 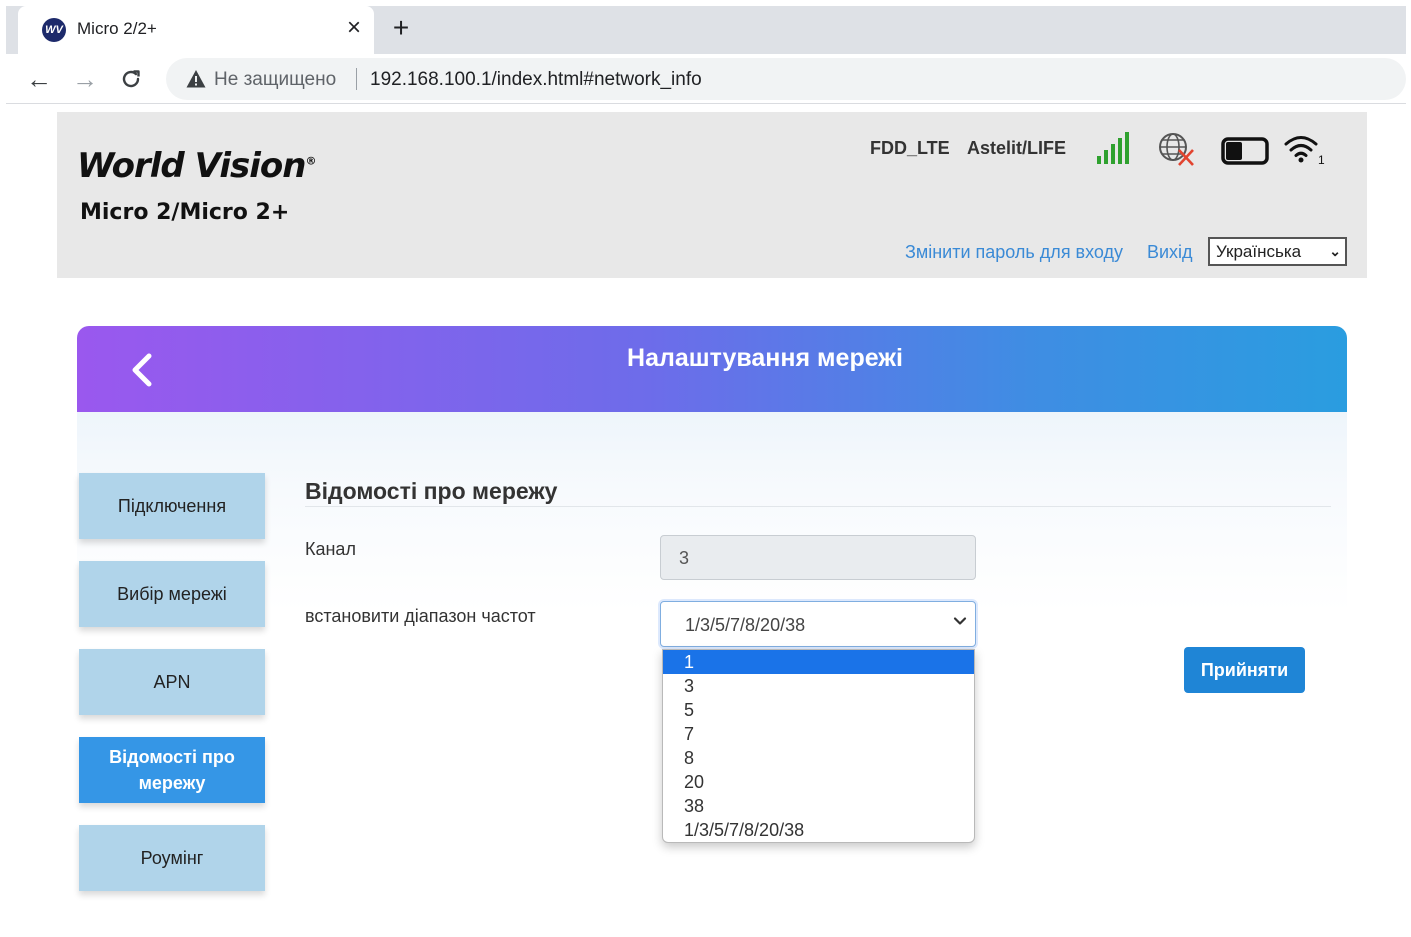 What do you see at coordinates (191, 166) in the screenshot?
I see `brand-name: World Vision` at bounding box center [191, 166].